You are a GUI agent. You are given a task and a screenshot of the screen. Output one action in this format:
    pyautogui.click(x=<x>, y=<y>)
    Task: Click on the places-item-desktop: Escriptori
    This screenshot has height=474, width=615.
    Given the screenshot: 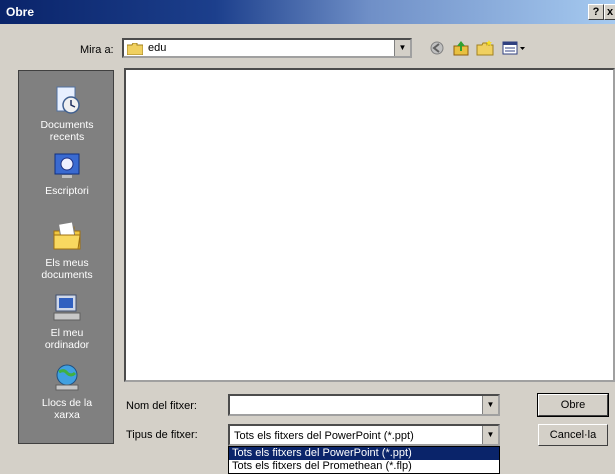 What is the action you would take?
    pyautogui.click(x=67, y=174)
    